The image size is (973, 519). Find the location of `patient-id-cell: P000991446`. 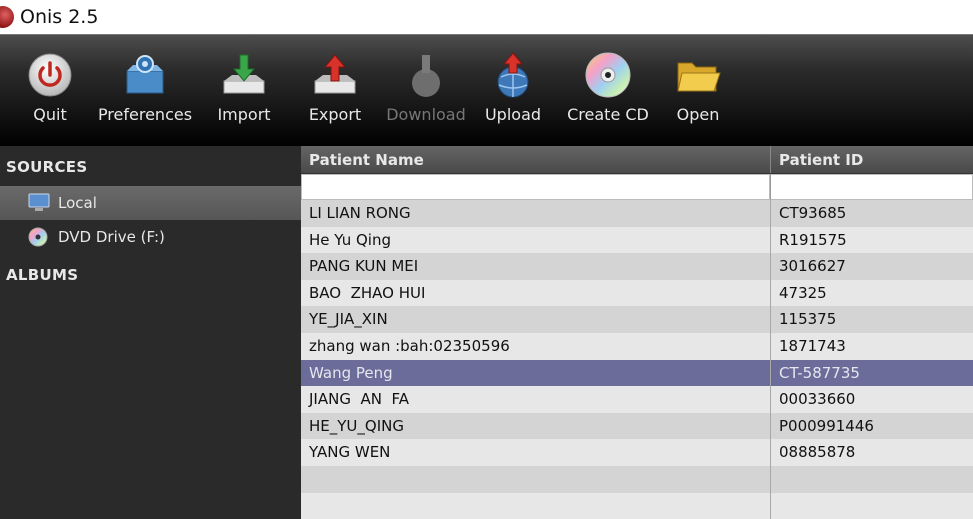

patient-id-cell: P000991446 is located at coordinates (871, 426).